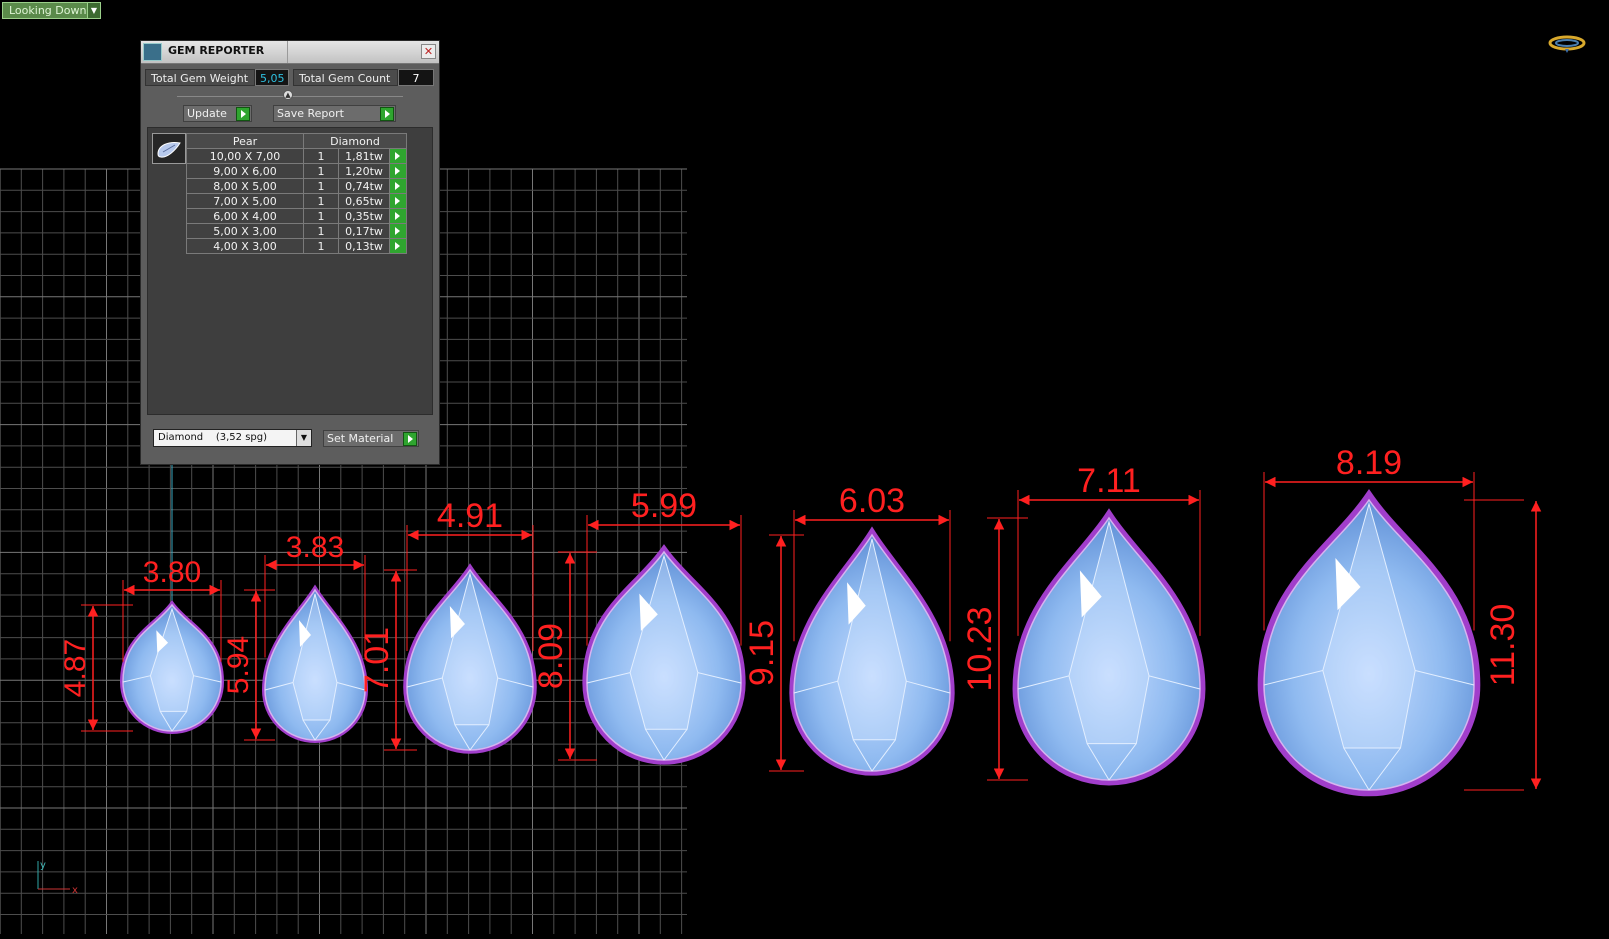 The width and height of the screenshot is (1609, 939). What do you see at coordinates (245, 141) in the screenshot?
I see `column-header-shape: Pear` at bounding box center [245, 141].